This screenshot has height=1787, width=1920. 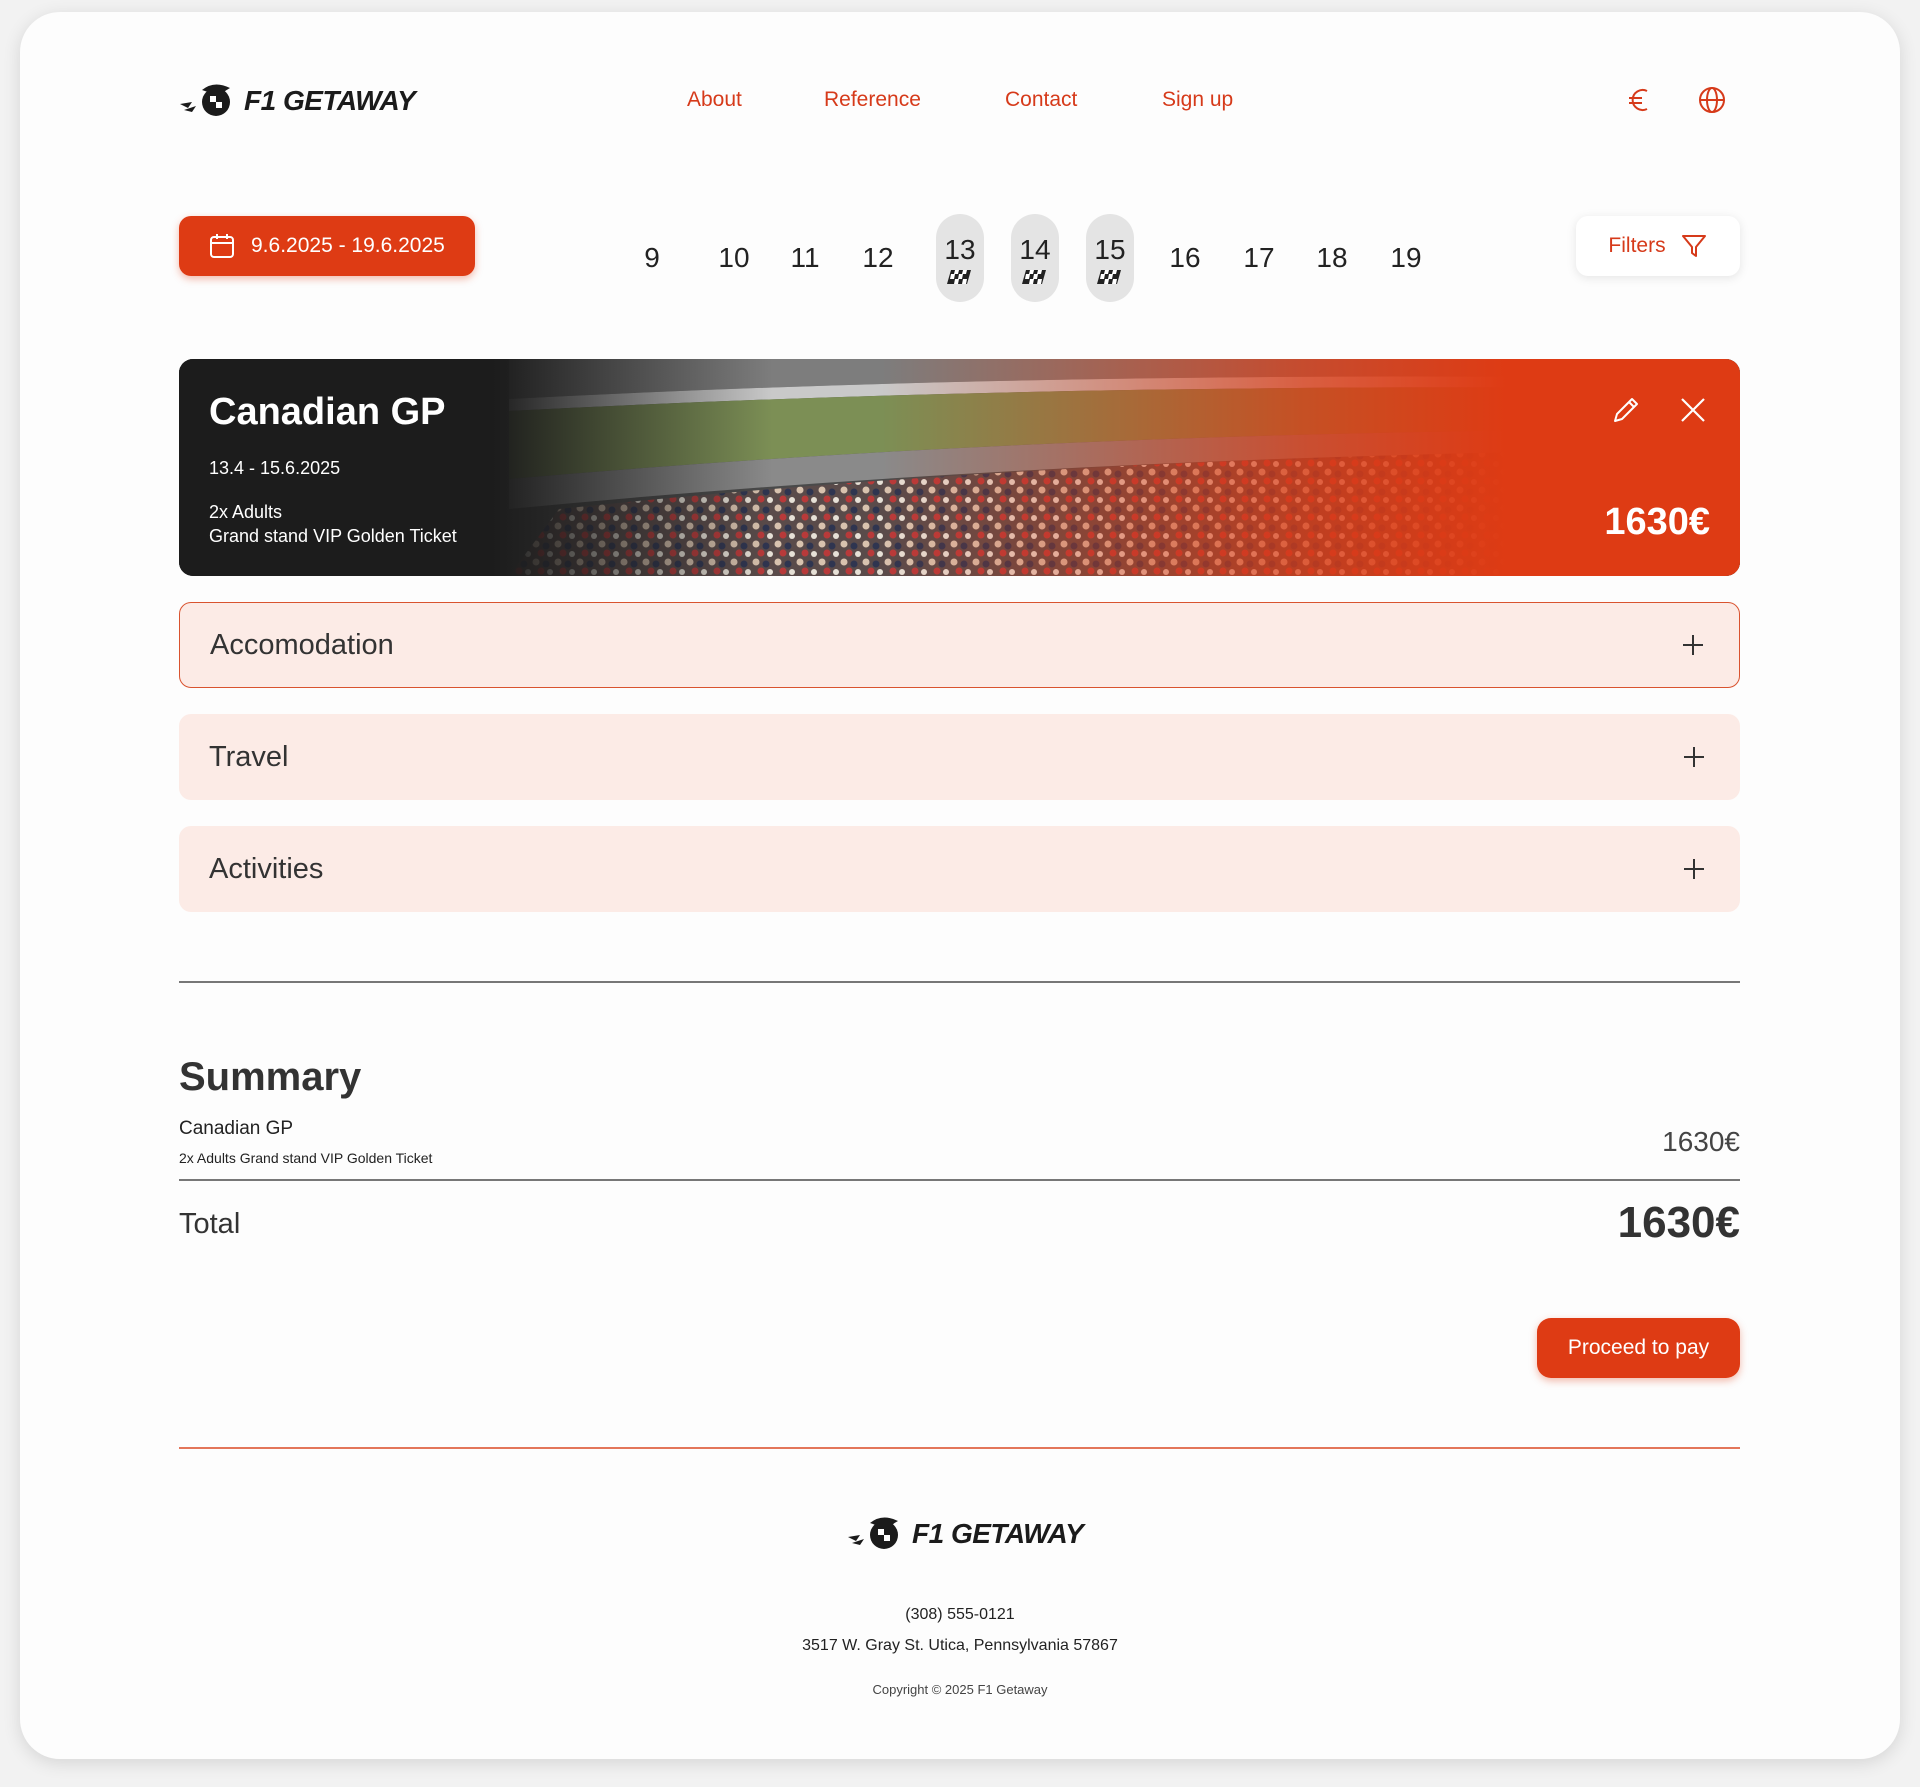 I want to click on summary-item-desc: 2x Adults Grand stand VIP Golden Ticket, so click(x=306, y=1158).